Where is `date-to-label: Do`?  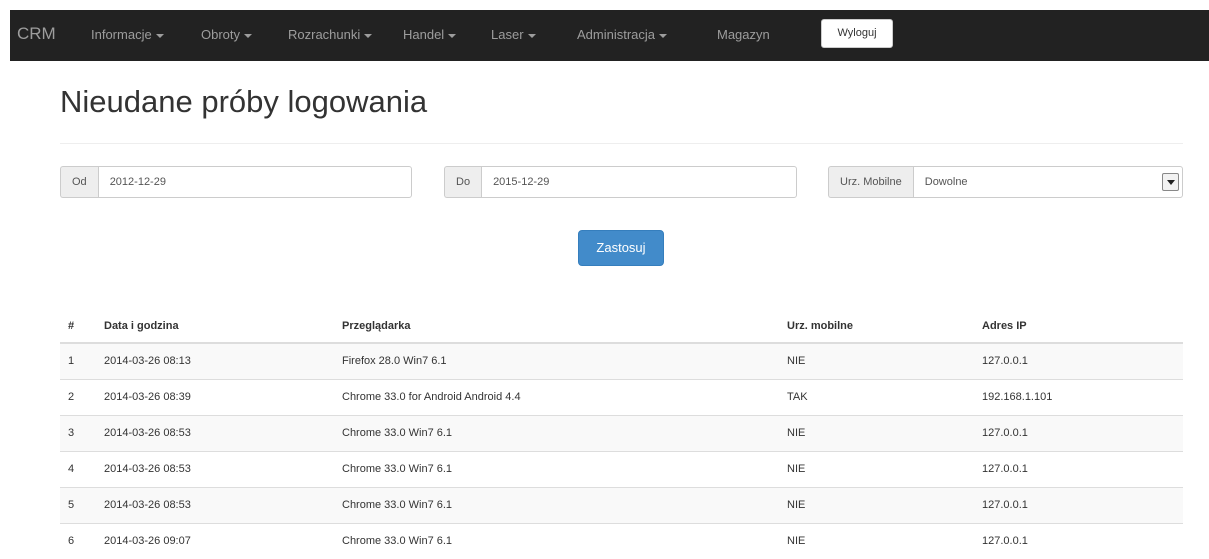
date-to-label: Do is located at coordinates (463, 182).